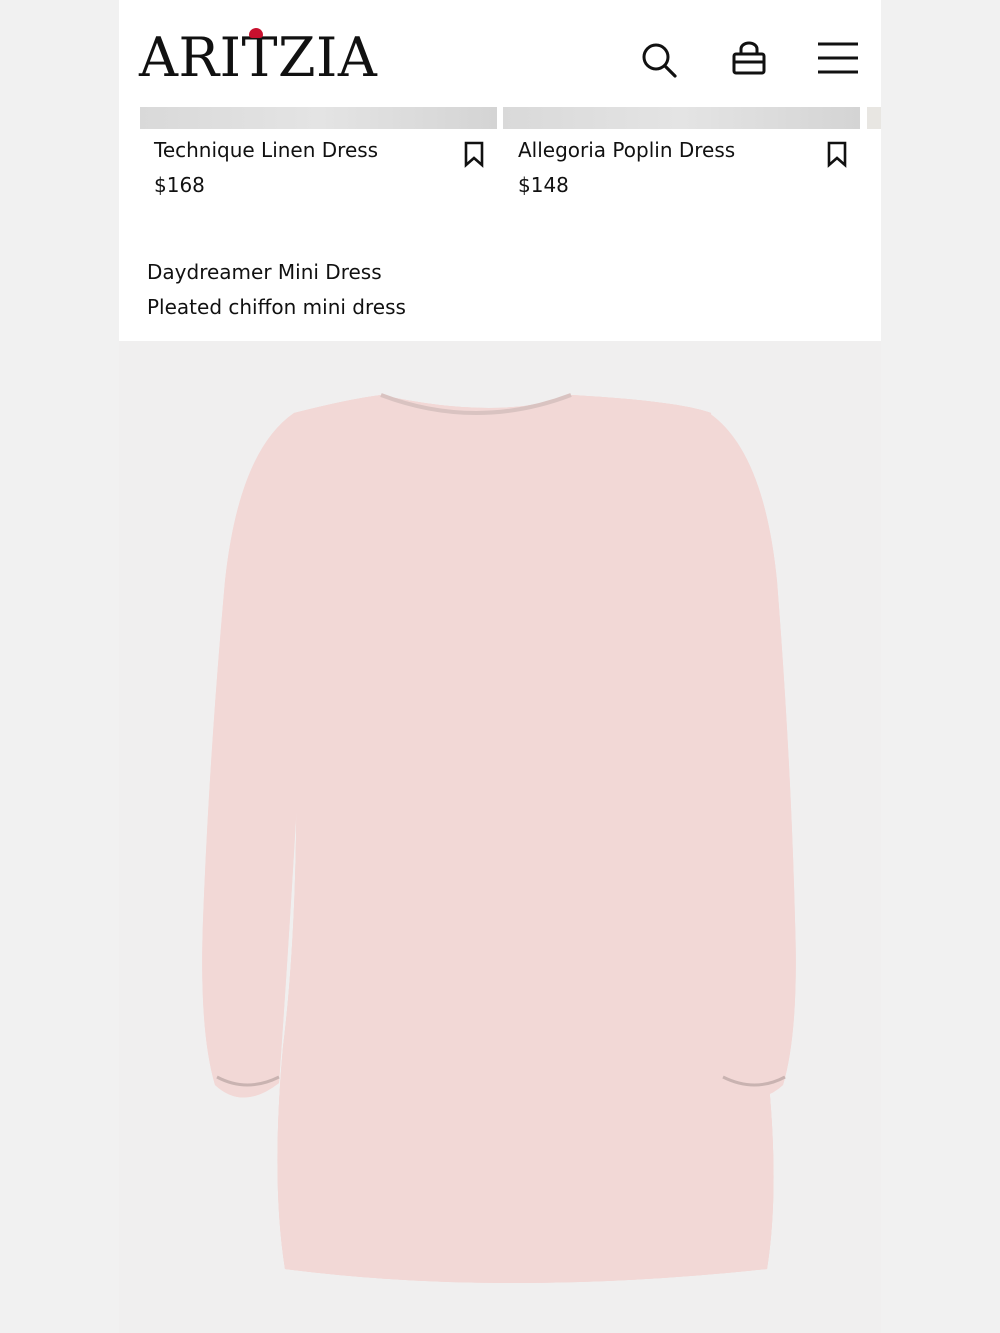 Image resolution: width=1000 pixels, height=1333 pixels. Describe the element at coordinates (837, 60) in the screenshot. I see `menu-icon` at that location.